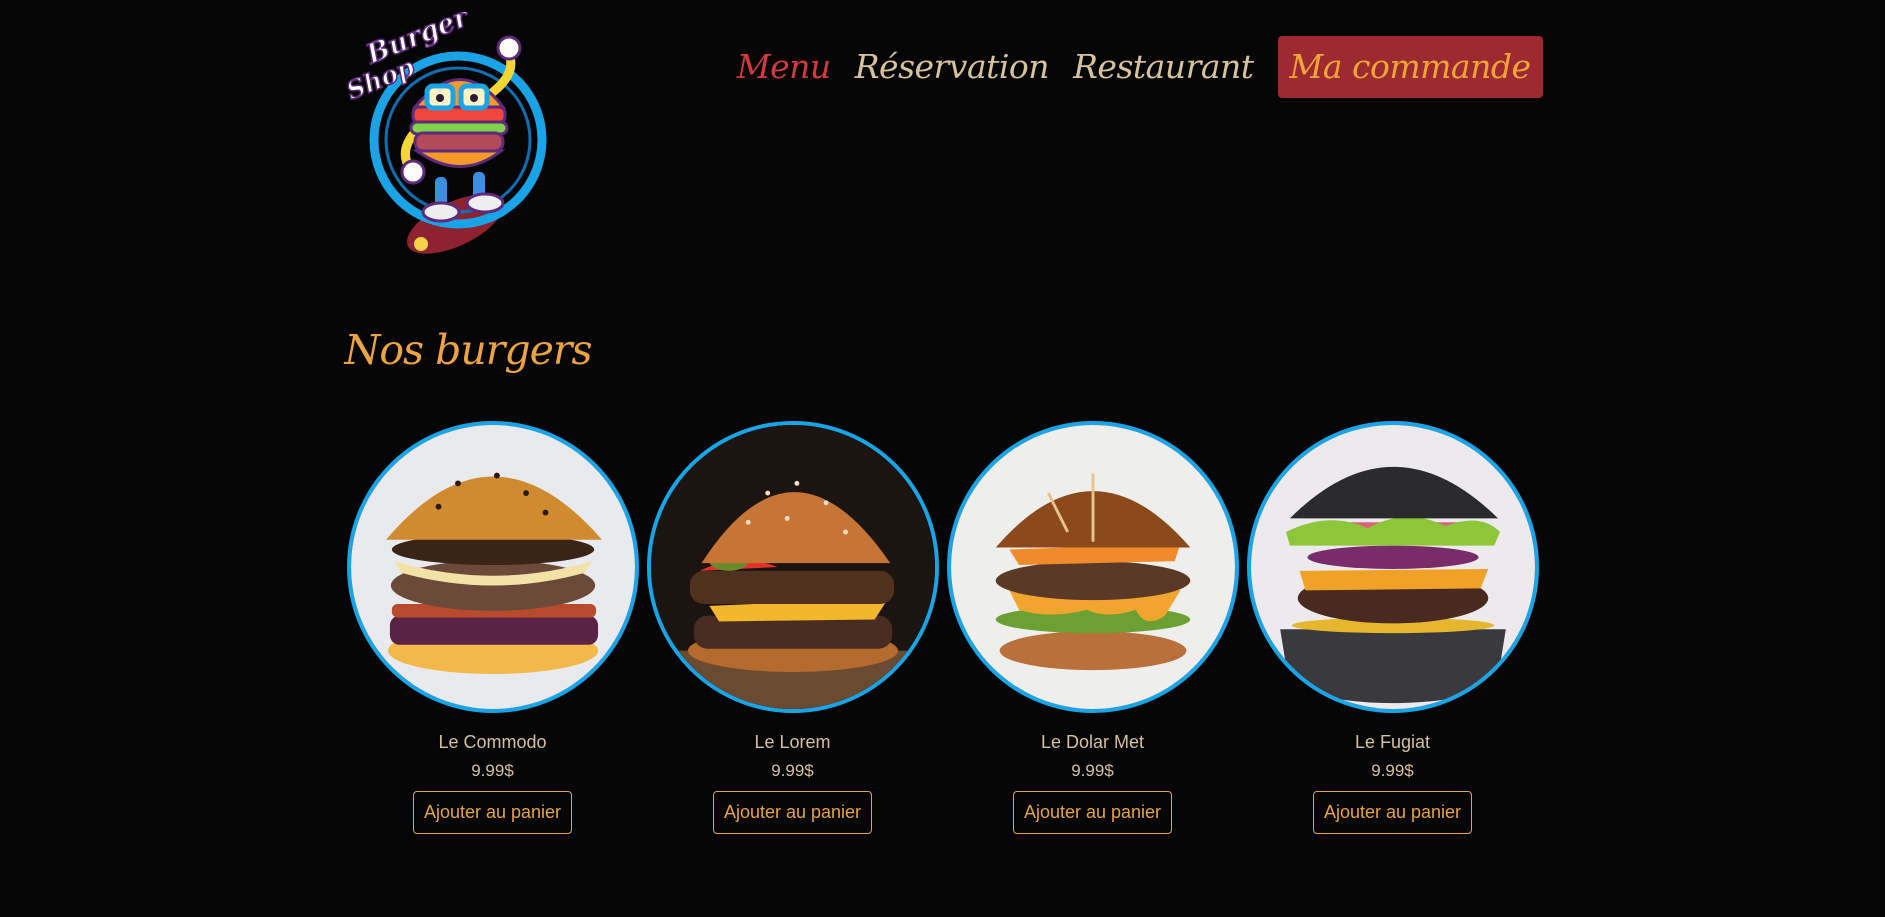 The width and height of the screenshot is (1885, 917). I want to click on product-name: Le Commodo, so click(492, 742).